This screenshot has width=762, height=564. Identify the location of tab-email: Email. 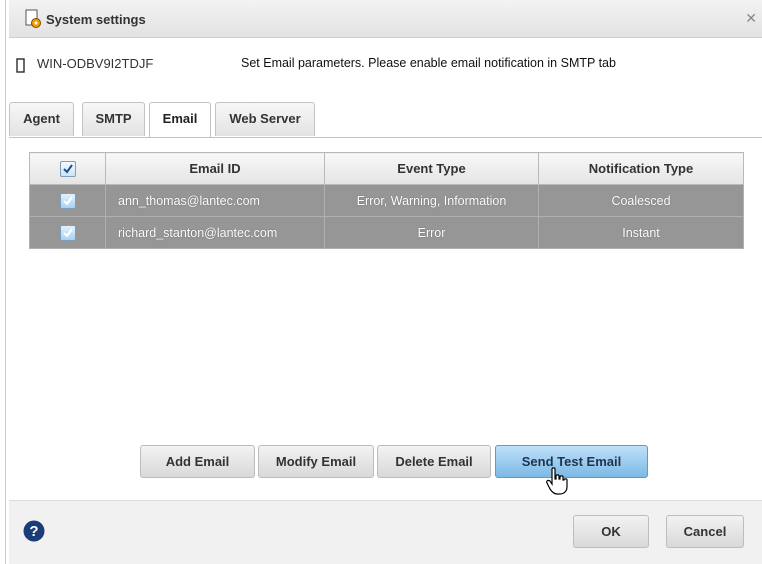
(180, 120).